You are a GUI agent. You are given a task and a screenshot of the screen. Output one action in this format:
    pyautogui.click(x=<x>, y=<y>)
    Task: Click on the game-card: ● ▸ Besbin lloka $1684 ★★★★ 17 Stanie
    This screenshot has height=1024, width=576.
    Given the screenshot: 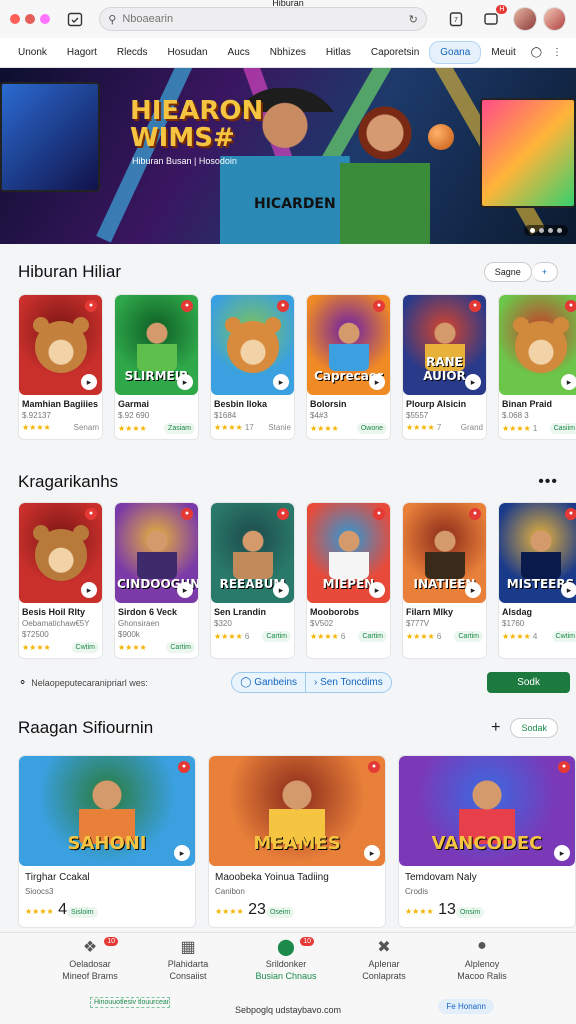 What is the action you would take?
    pyautogui.click(x=252, y=367)
    